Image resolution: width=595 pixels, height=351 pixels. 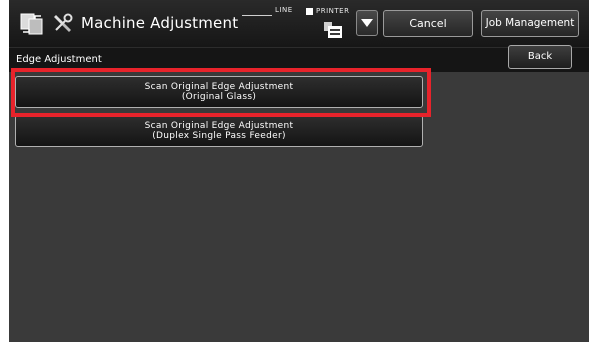 What do you see at coordinates (284, 10) in the screenshot?
I see `line-label: LINE` at bounding box center [284, 10].